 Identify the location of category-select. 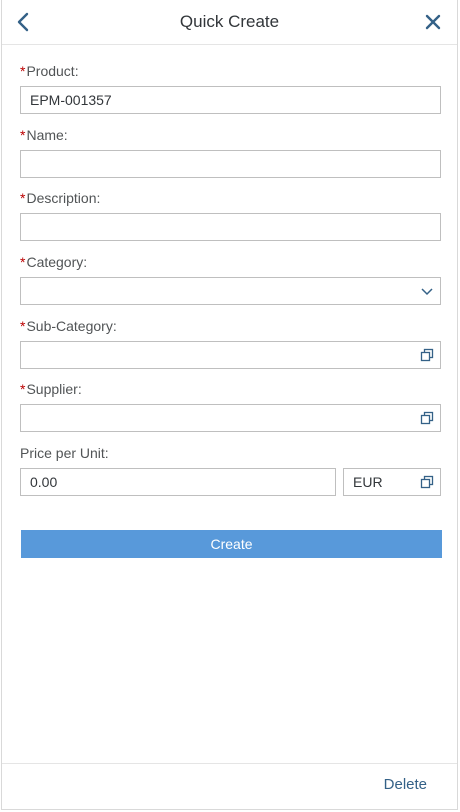
(230, 291).